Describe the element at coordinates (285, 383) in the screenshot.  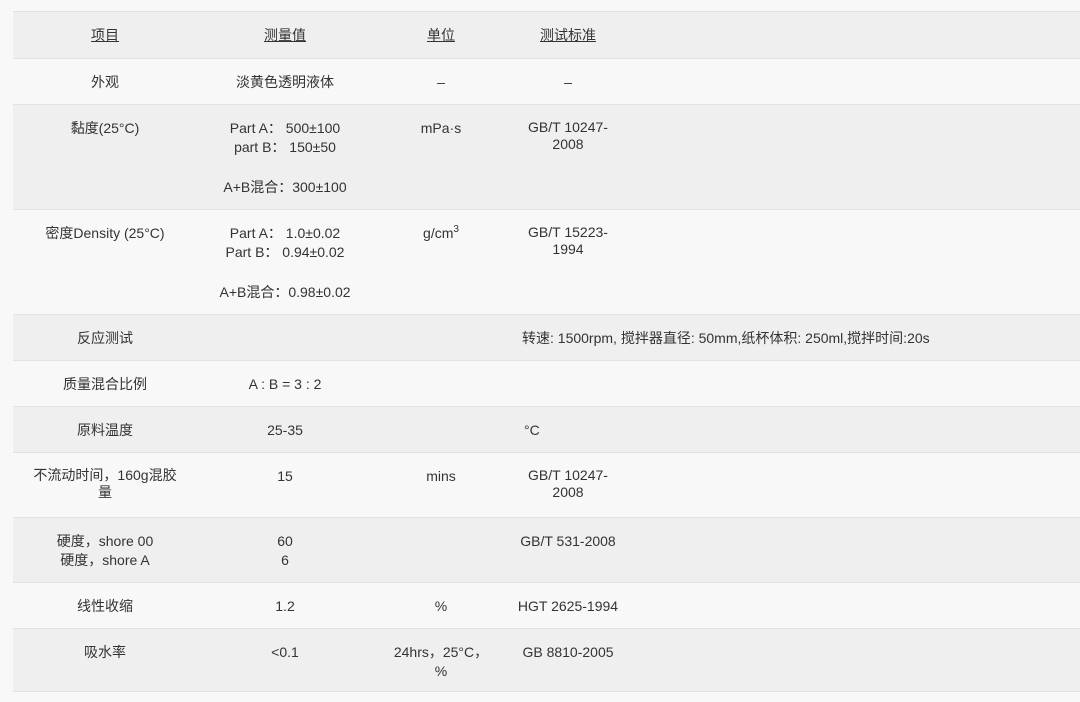
I see `row-value: A : B = 3 : 2` at that location.